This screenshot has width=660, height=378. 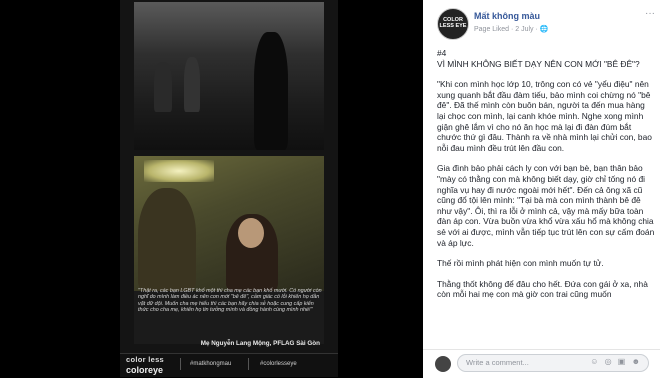 I want to click on avatar-text: COLOR LESS EYE, so click(x=453, y=23).